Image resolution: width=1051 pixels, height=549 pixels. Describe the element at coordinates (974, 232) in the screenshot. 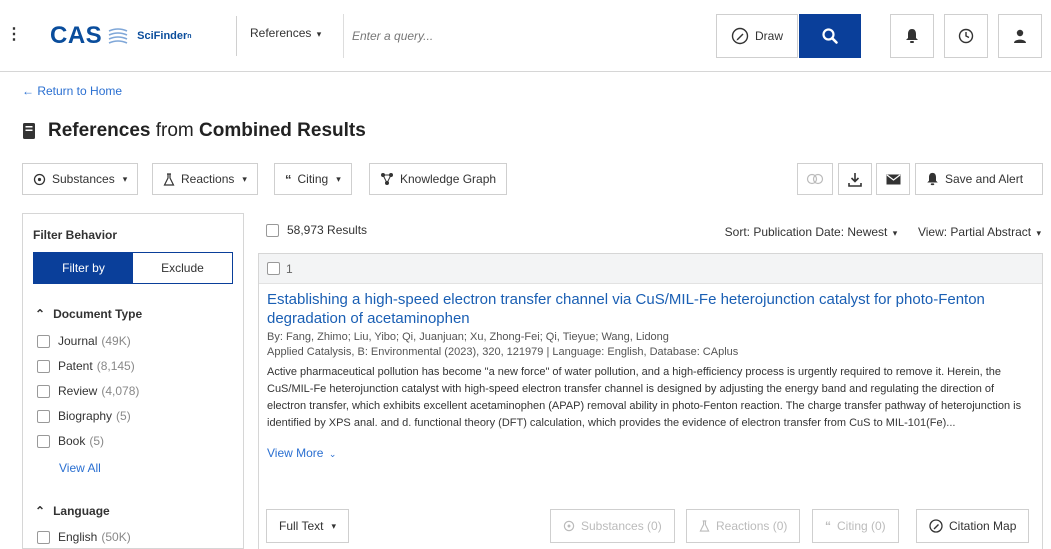

I see `view-label: View: Partial Abstract` at that location.